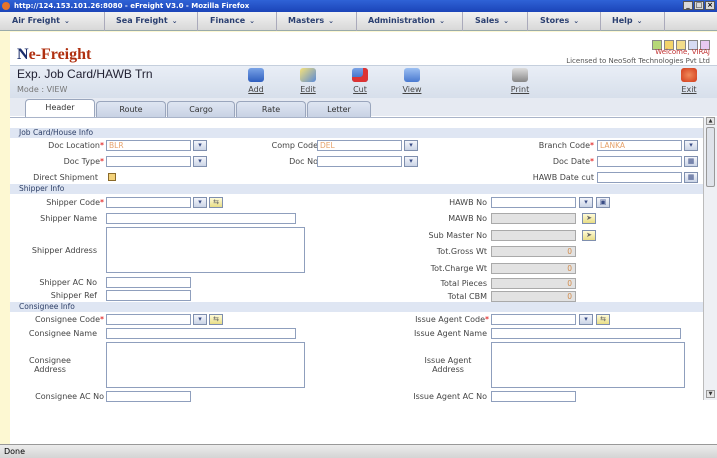 The image size is (717, 458). Describe the element at coordinates (112, 177) in the screenshot. I see `direct-shipment-checkbox` at that location.